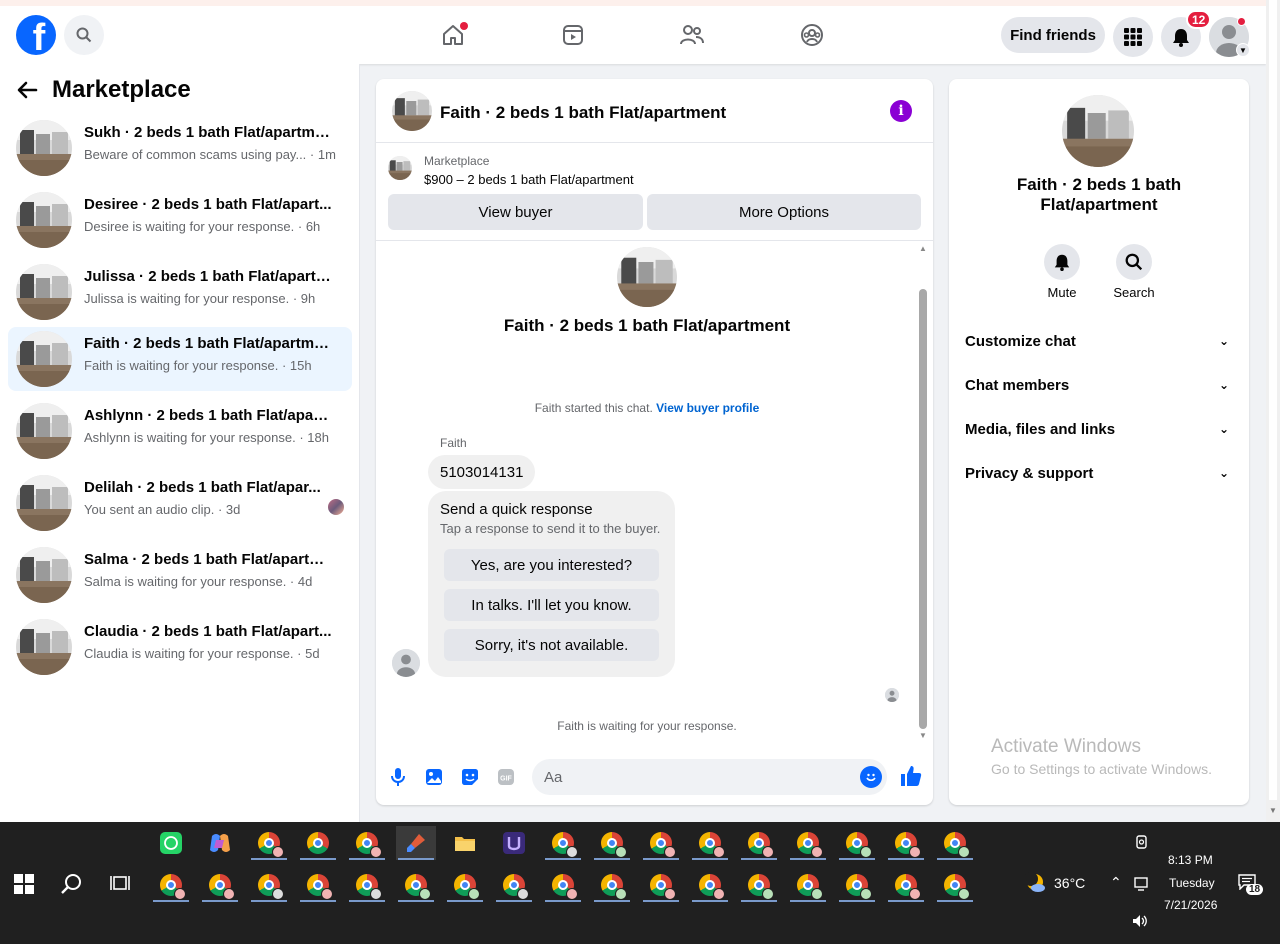 The width and height of the screenshot is (1280, 944). I want to click on network-icon, so click(1142, 885).